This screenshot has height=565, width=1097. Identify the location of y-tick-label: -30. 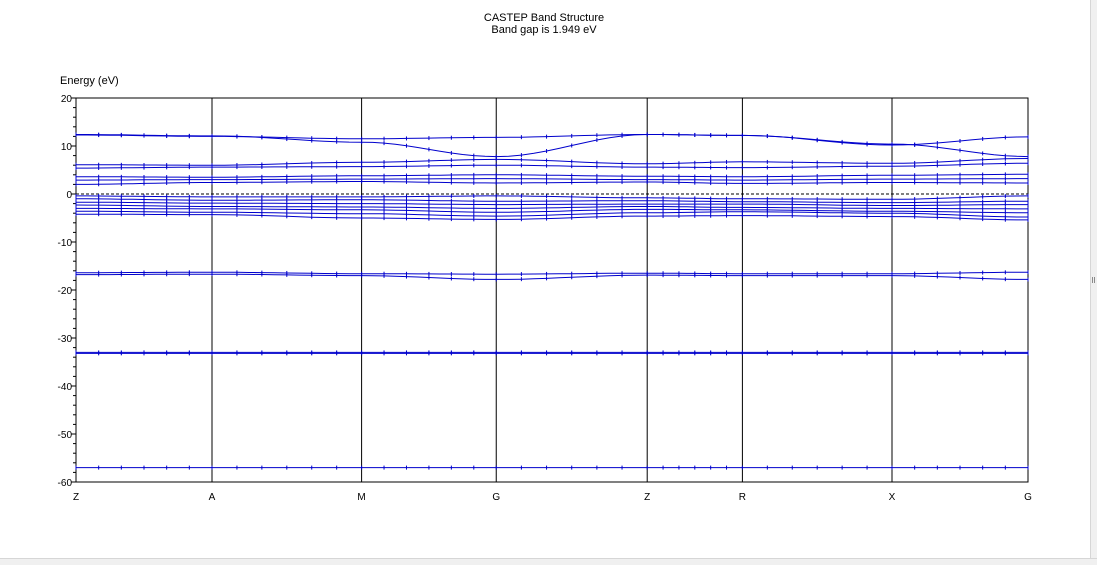
(65, 339).